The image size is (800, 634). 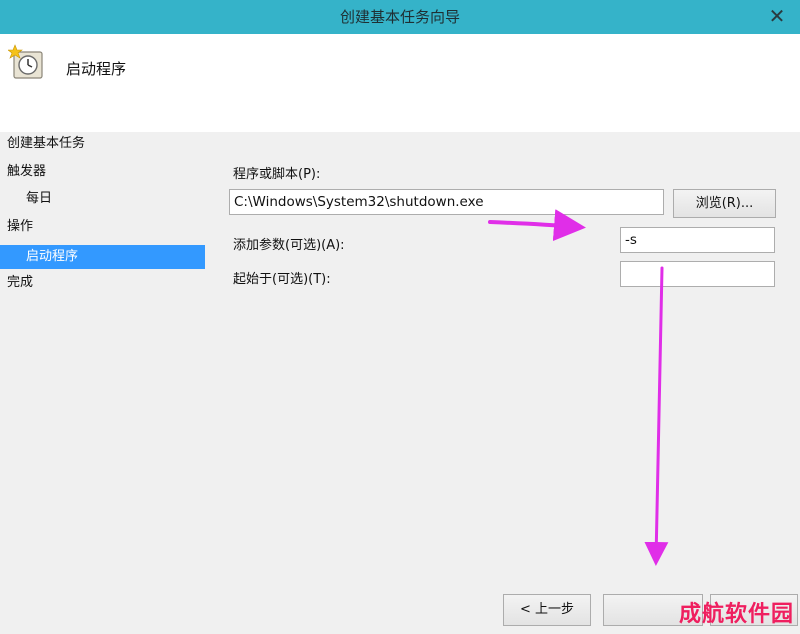 What do you see at coordinates (697, 274) in the screenshot?
I see `start-in-input` at bounding box center [697, 274].